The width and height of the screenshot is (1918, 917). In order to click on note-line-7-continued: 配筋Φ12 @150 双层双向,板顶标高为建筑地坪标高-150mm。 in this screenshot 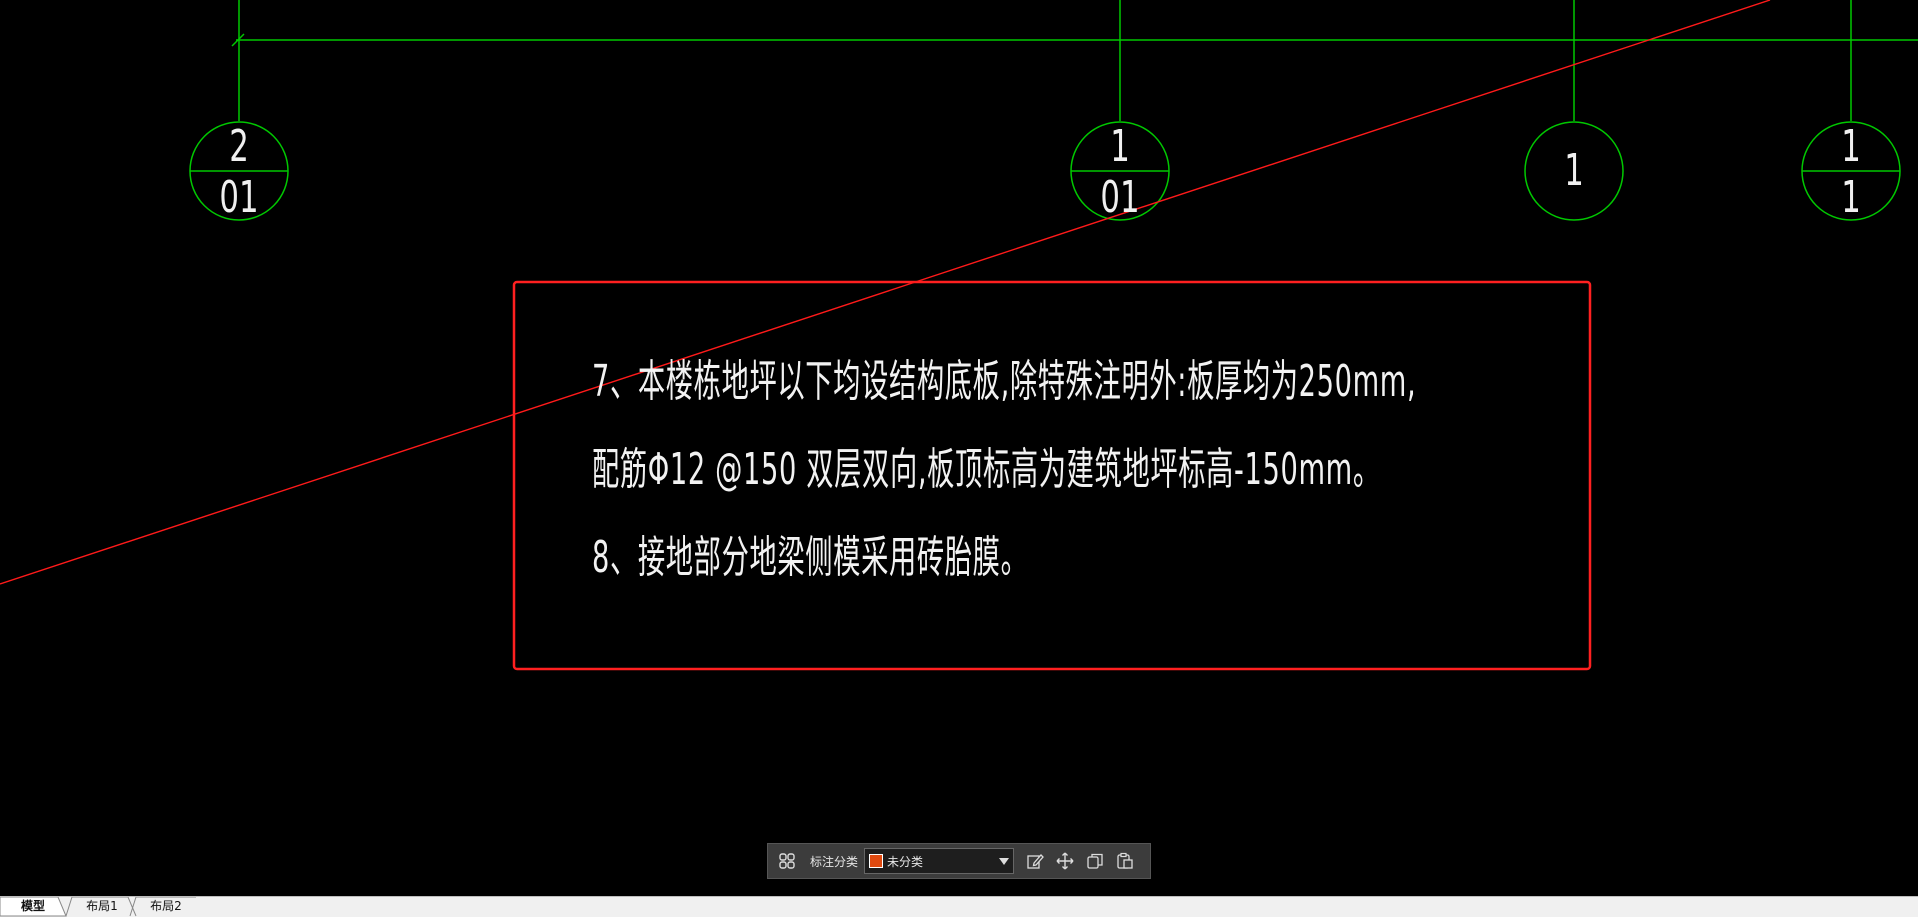, I will do `click(986, 465)`.